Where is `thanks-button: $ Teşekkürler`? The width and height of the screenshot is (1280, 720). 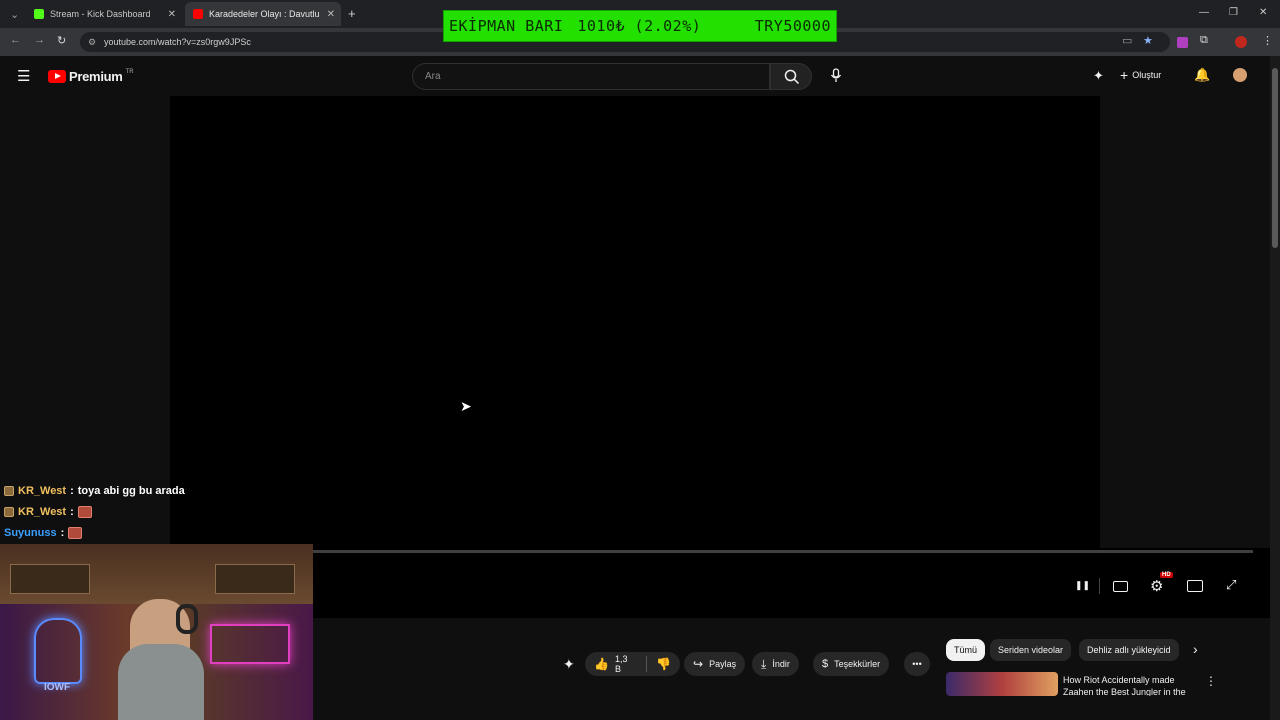 thanks-button: $ Teşekkürler is located at coordinates (851, 664).